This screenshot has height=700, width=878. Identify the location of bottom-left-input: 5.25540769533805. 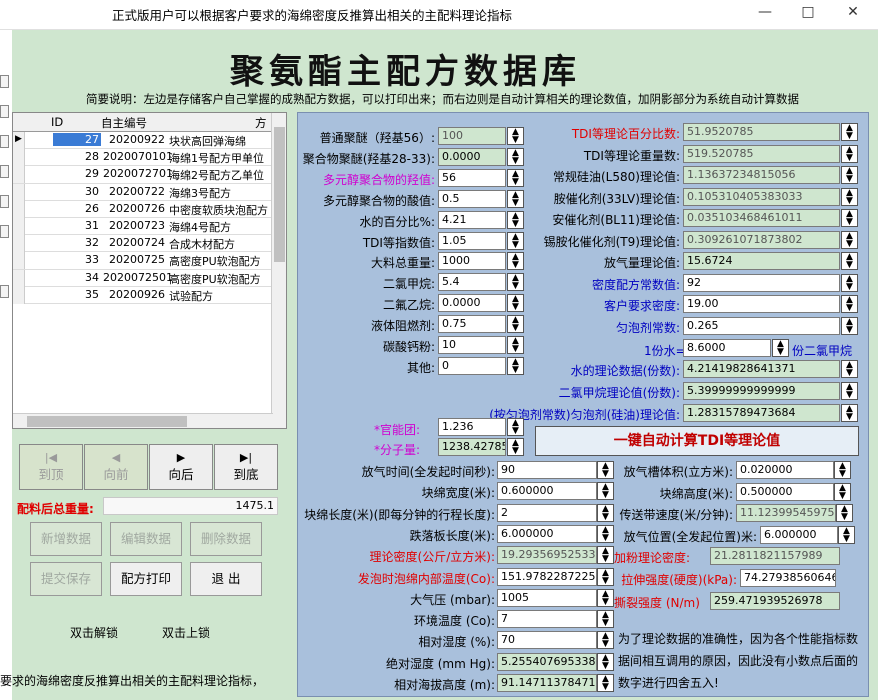
(547, 661).